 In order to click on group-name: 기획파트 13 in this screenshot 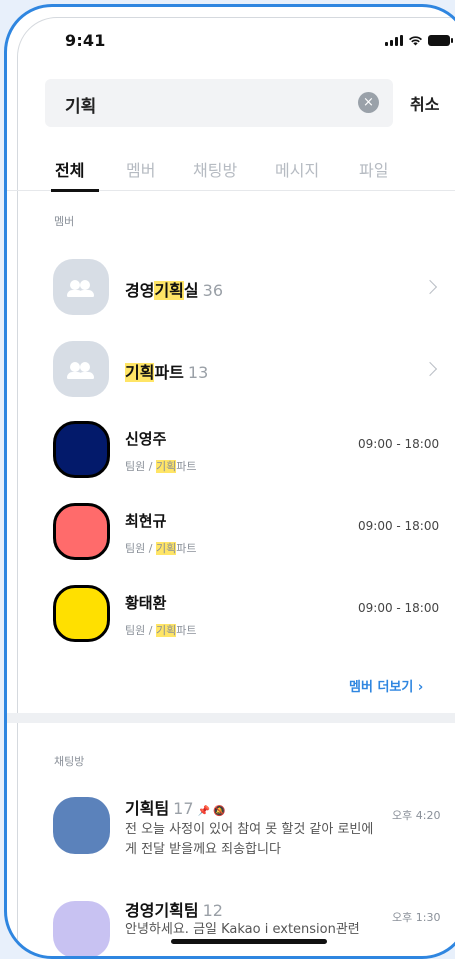, I will do `click(167, 372)`.